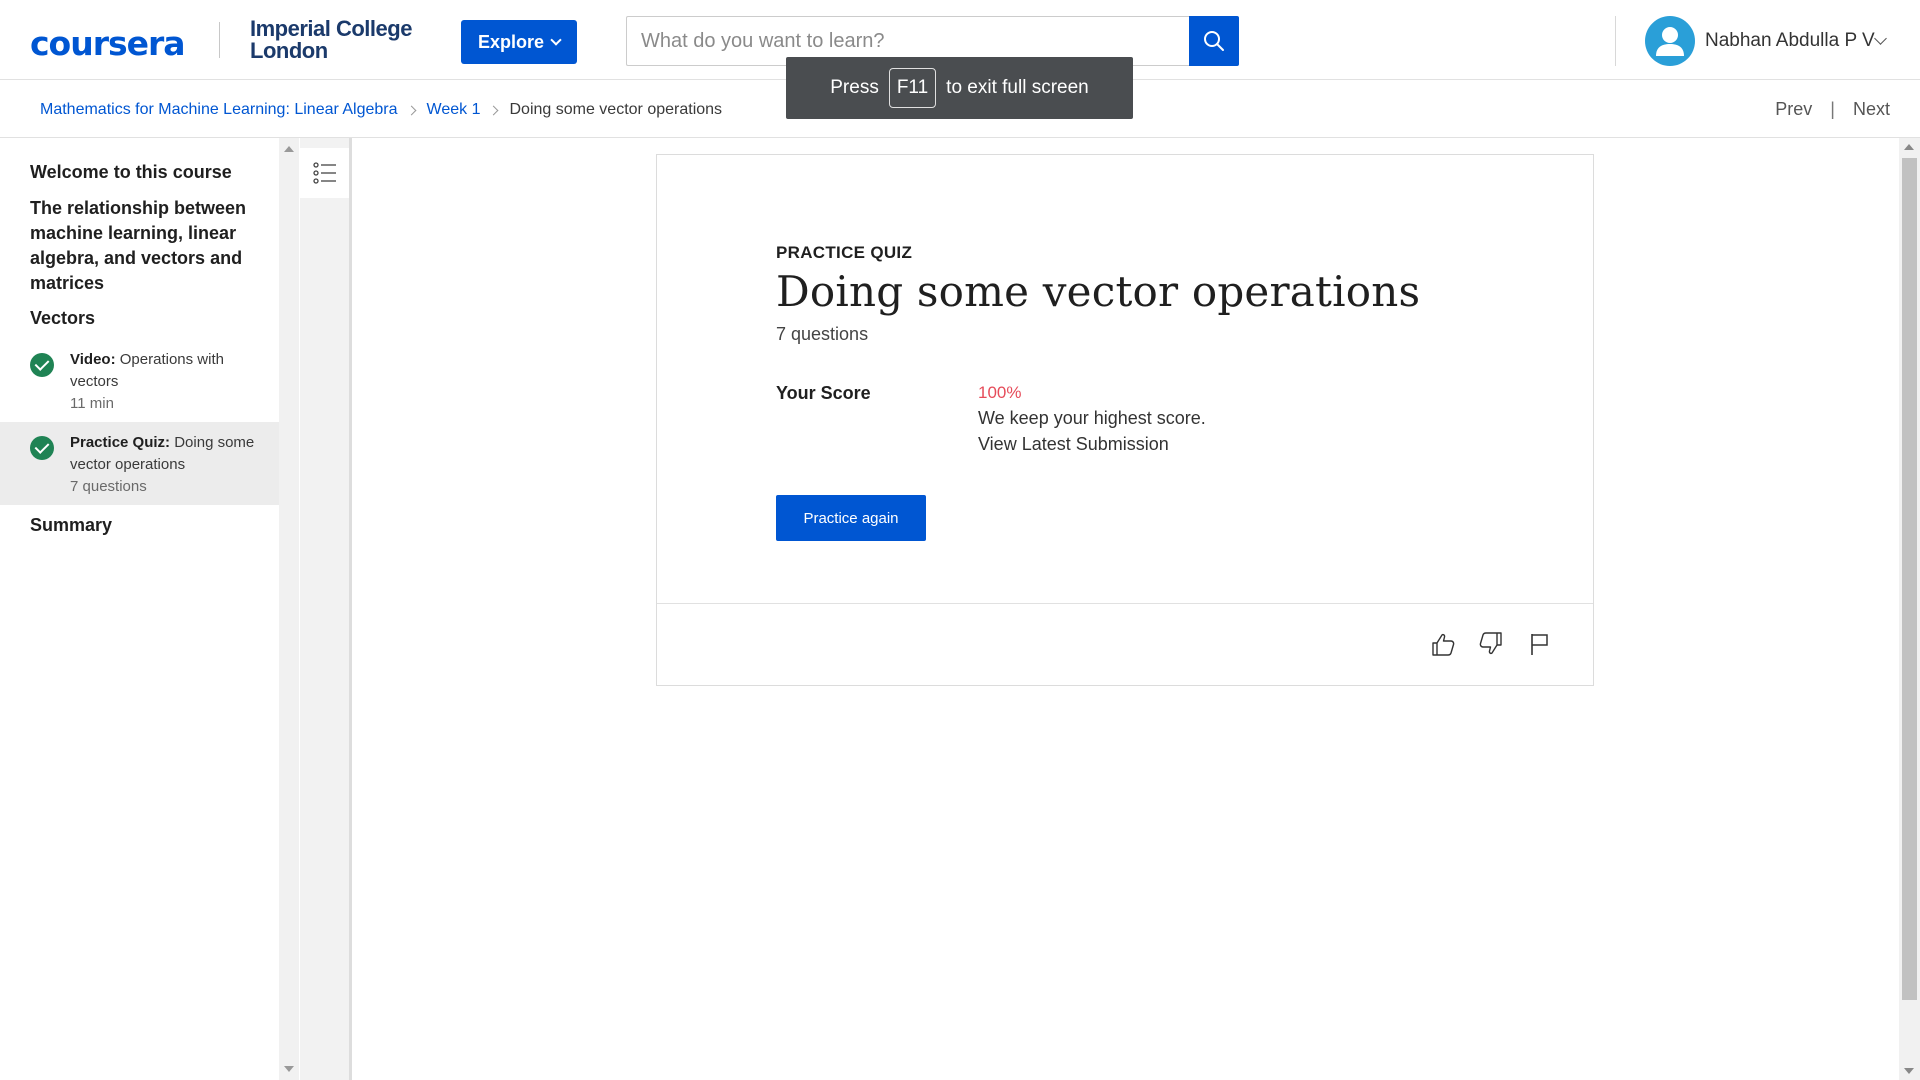 The image size is (1920, 1080). What do you see at coordinates (908, 41) in the screenshot?
I see `search-input` at bounding box center [908, 41].